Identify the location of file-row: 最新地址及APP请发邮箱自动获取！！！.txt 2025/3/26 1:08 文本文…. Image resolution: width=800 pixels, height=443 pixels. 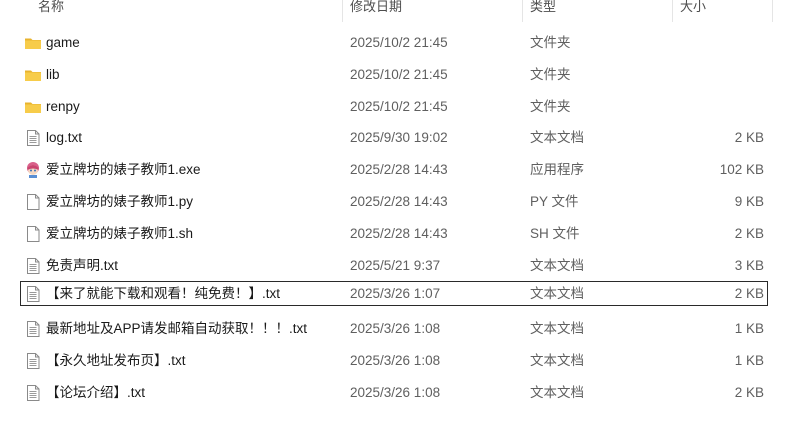
(400, 329).